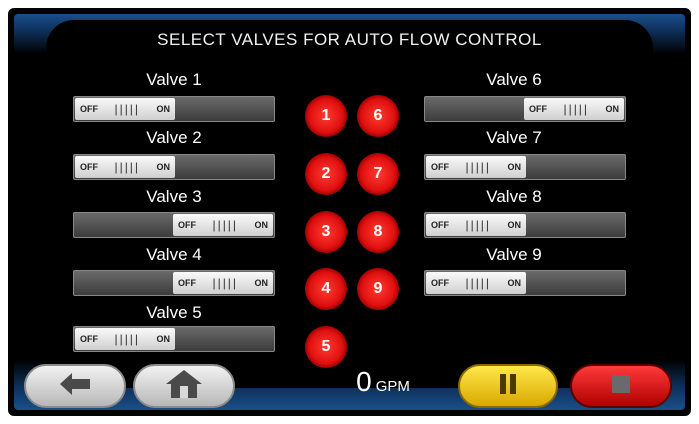 Image resolution: width=699 pixels, height=424 pixels. Describe the element at coordinates (392, 386) in the screenshot. I see `flow-unit: GPM` at that location.